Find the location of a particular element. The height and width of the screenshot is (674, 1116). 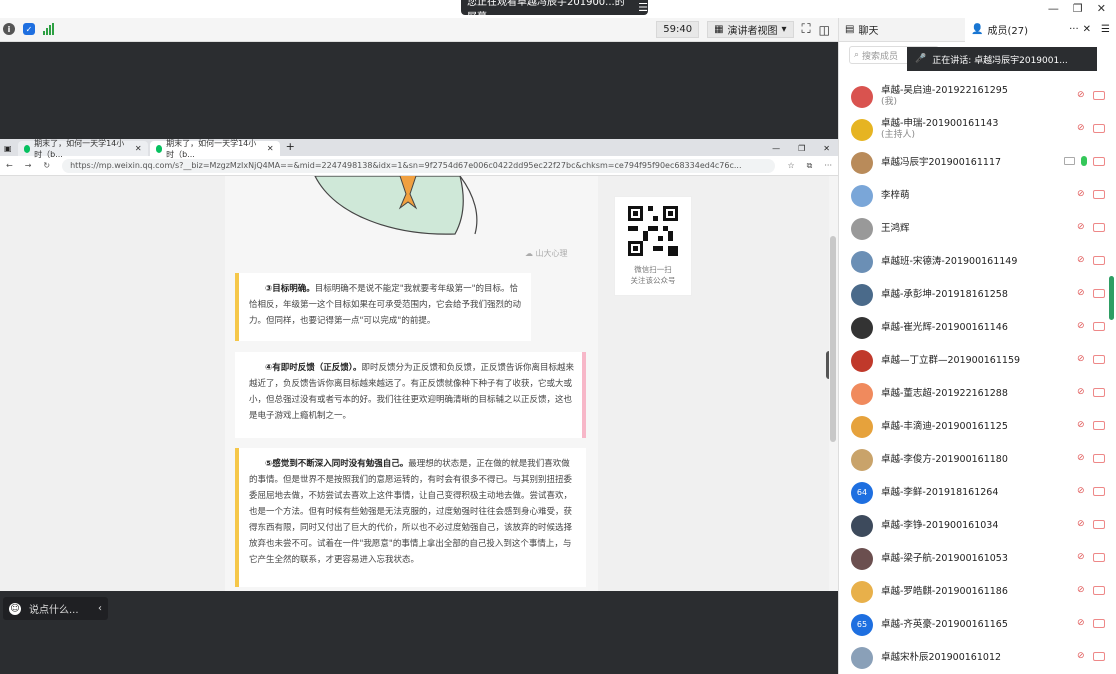

tab-chat: ▤ 聊天 is located at coordinates (902, 30).